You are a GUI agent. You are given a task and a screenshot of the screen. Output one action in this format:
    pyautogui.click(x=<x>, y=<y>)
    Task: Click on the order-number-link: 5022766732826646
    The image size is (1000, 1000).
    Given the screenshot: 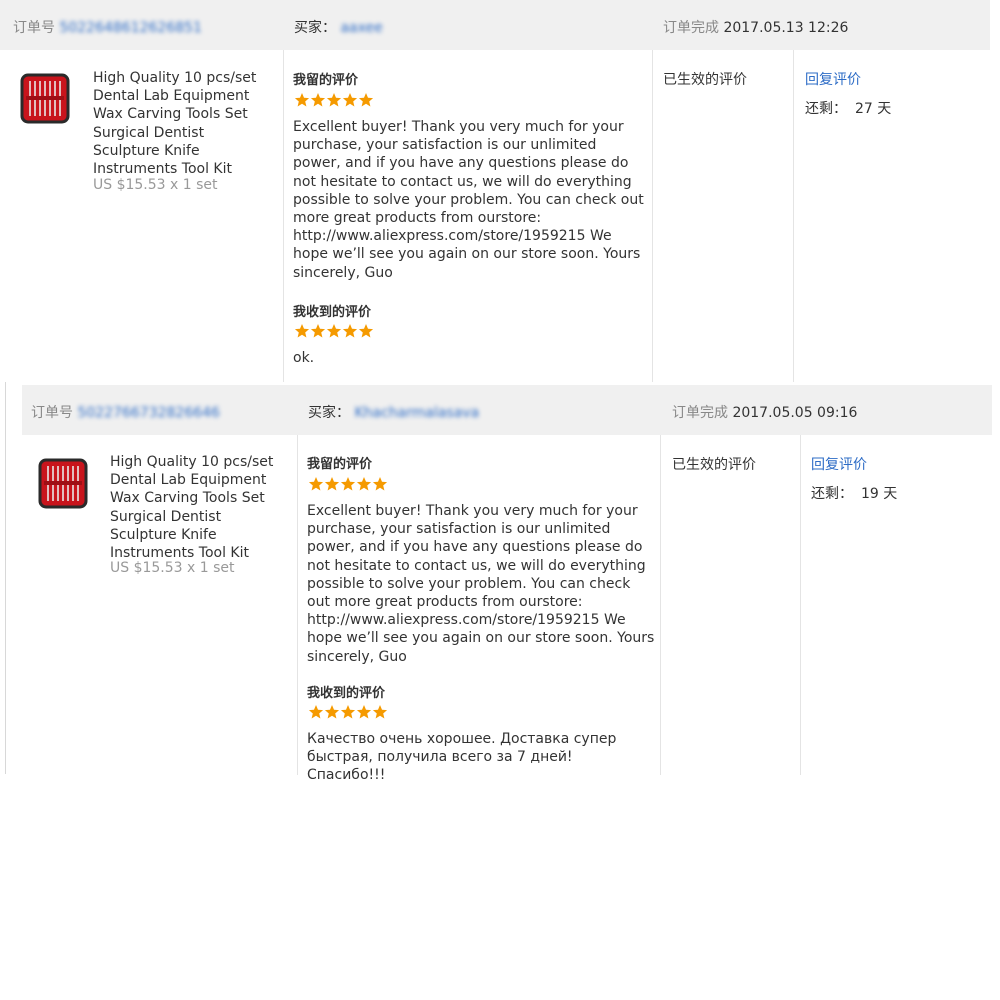 What is the action you would take?
    pyautogui.click(x=148, y=413)
    